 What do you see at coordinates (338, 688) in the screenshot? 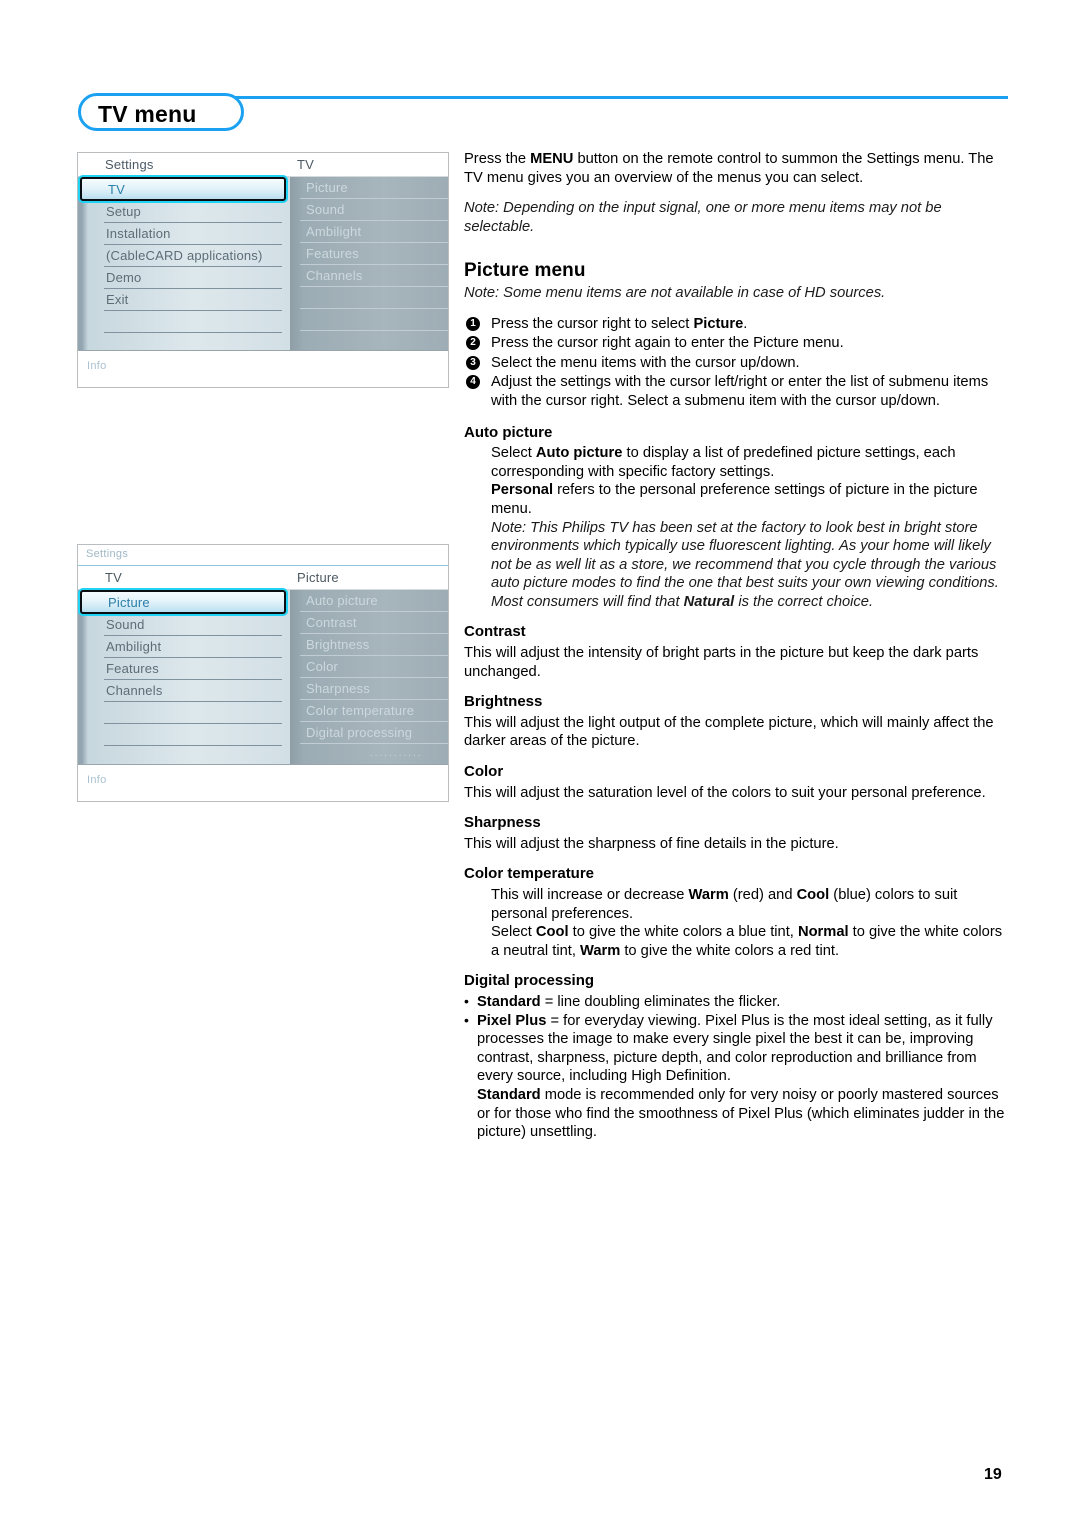
I see `osd2-sub-sharpness-label: Sharpness` at bounding box center [338, 688].